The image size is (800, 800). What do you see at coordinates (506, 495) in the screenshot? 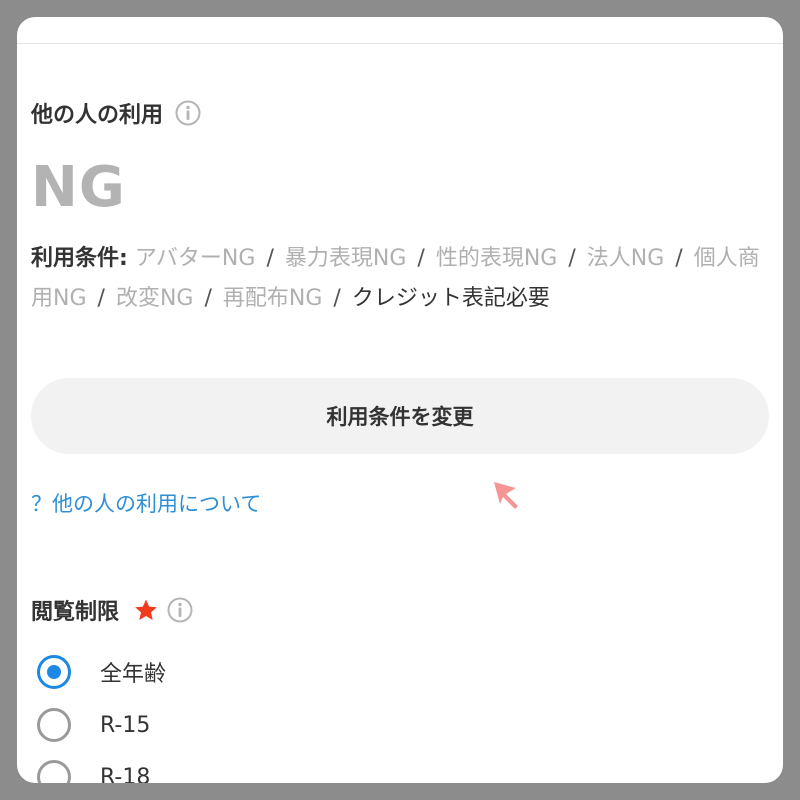
I see `cursor-arrow-icon` at bounding box center [506, 495].